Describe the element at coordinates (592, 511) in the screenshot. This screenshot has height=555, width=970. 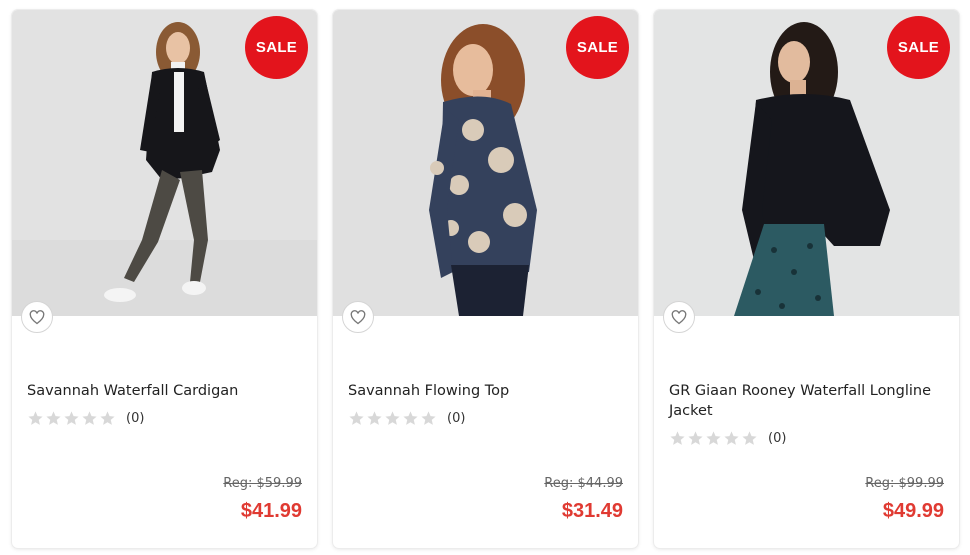
I see `sale-price: $31.49` at that location.